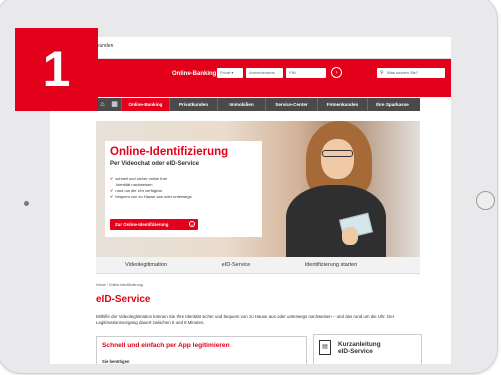 This screenshot has height=375, width=501. I want to click on username-field: Anmeldename, so click(264, 73).